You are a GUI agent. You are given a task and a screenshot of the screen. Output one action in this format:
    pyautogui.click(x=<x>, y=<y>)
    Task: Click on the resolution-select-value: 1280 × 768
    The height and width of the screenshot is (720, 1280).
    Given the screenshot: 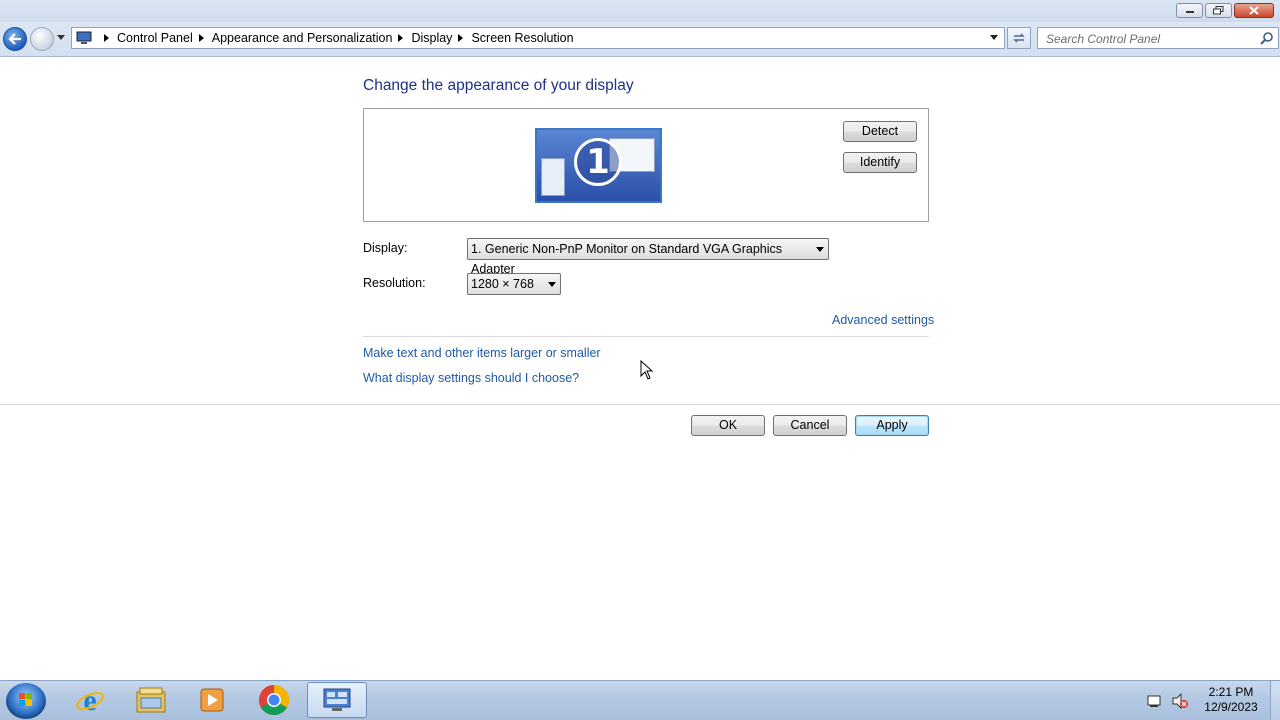 What is the action you would take?
    pyautogui.click(x=502, y=284)
    